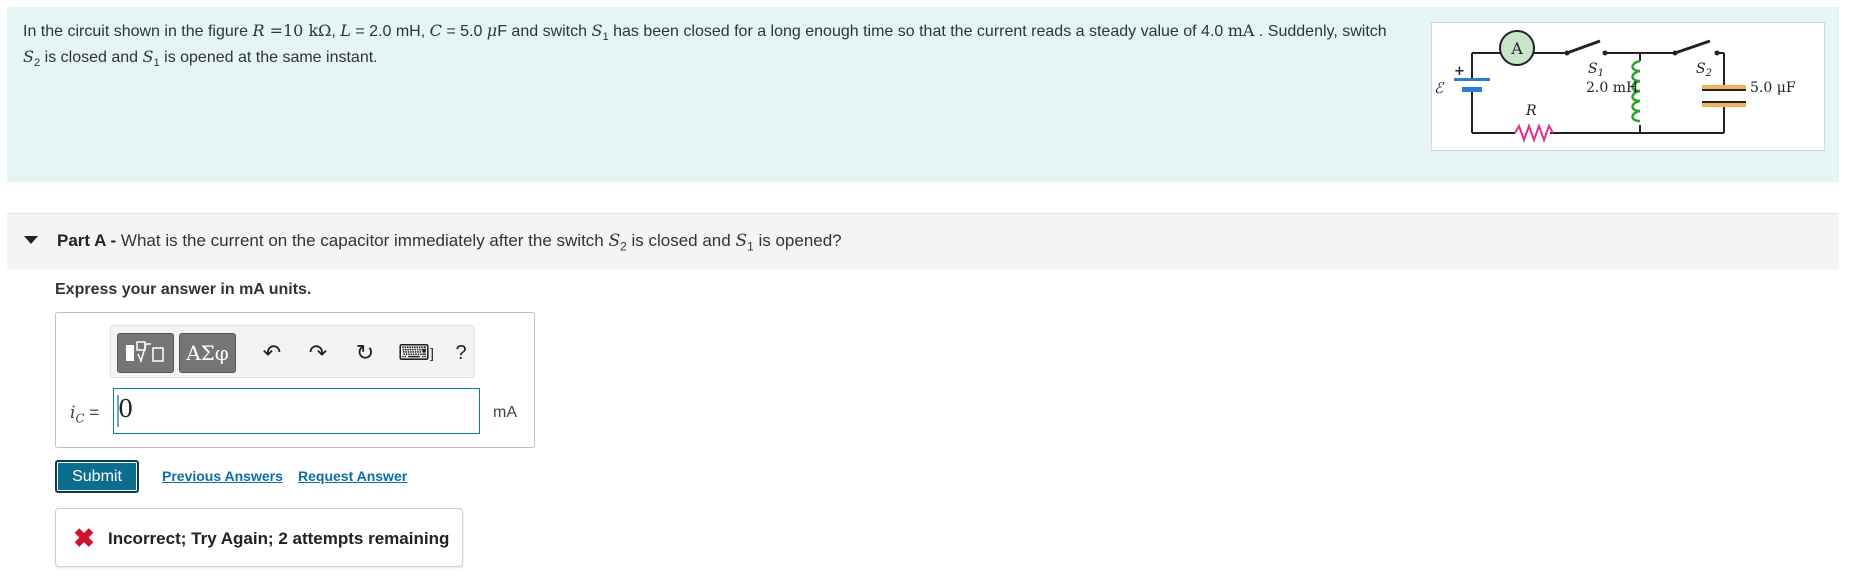 The image size is (1849, 582). Describe the element at coordinates (681, 240) in the screenshot. I see `question-text-b: is closed and` at that location.